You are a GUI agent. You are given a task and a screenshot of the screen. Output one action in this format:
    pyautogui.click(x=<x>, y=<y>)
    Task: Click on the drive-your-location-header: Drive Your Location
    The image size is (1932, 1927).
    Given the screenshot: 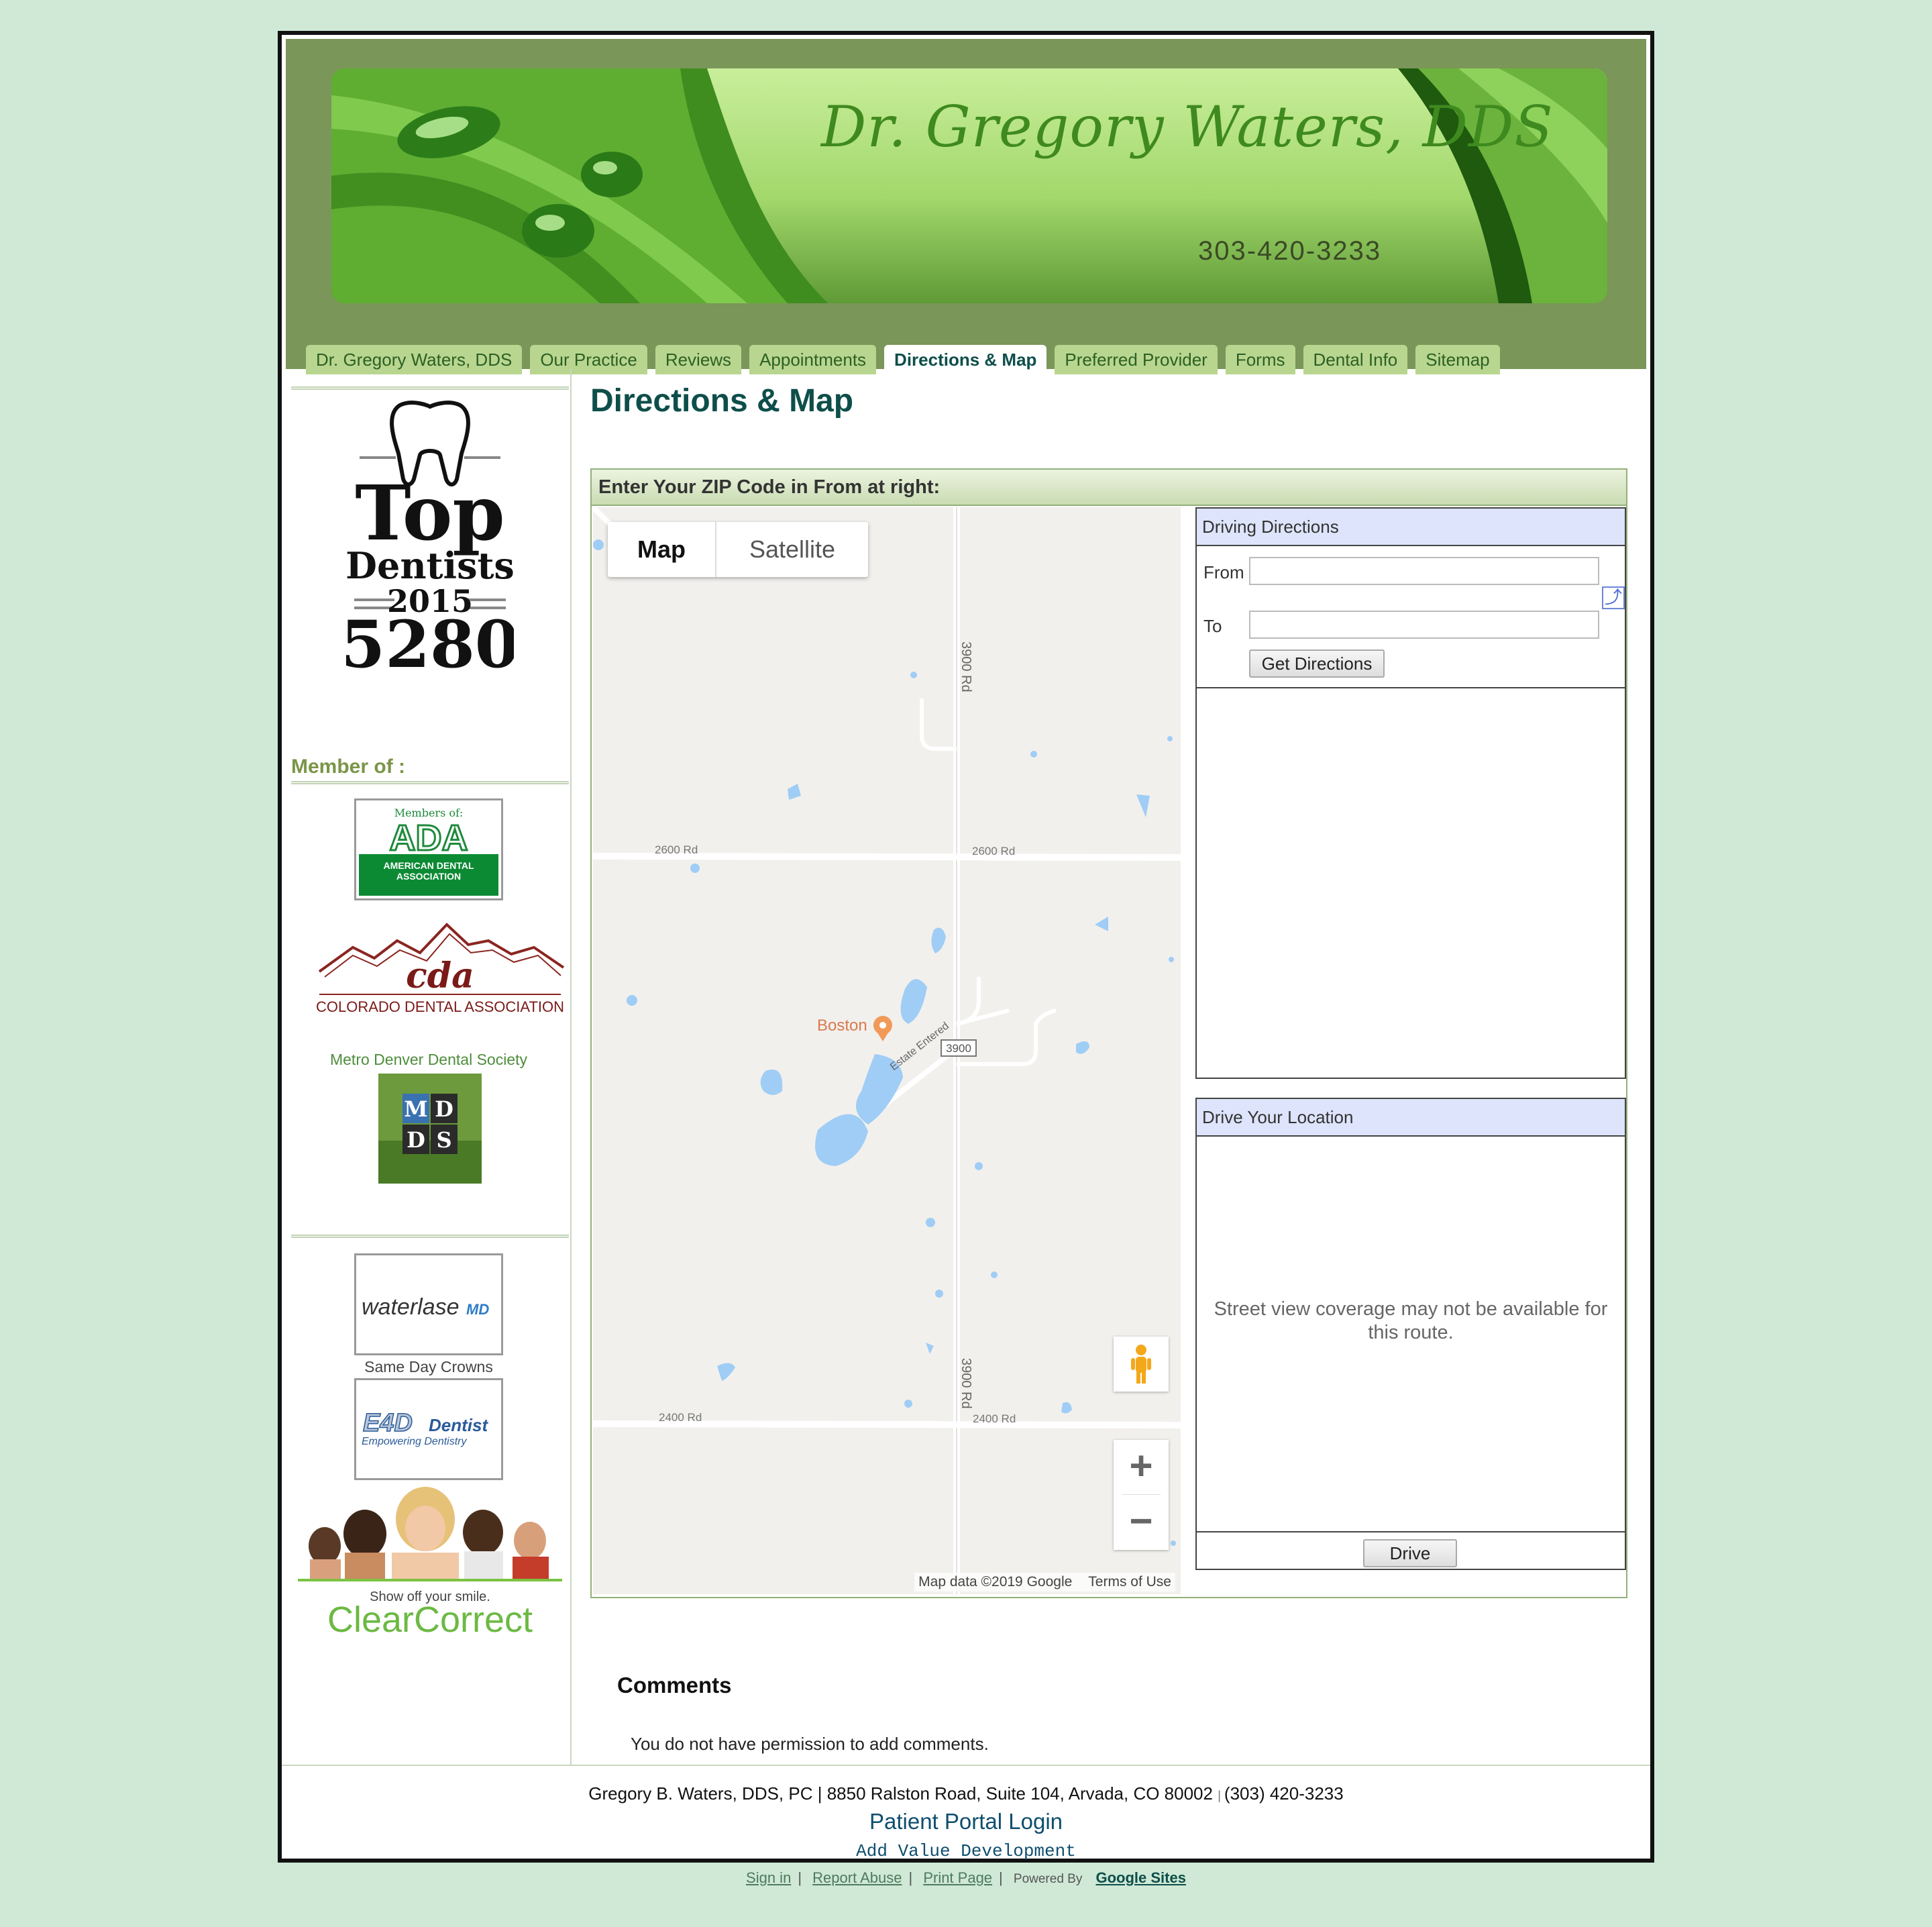 What is the action you would take?
    pyautogui.click(x=1411, y=1118)
    